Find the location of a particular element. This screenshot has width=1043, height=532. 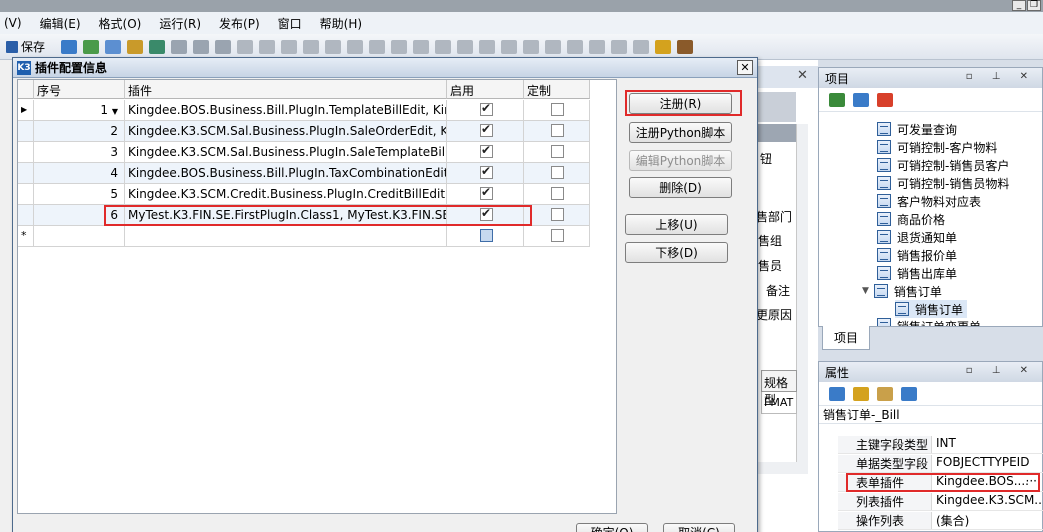

col-header-custom: 定制 is located at coordinates (557, 89).